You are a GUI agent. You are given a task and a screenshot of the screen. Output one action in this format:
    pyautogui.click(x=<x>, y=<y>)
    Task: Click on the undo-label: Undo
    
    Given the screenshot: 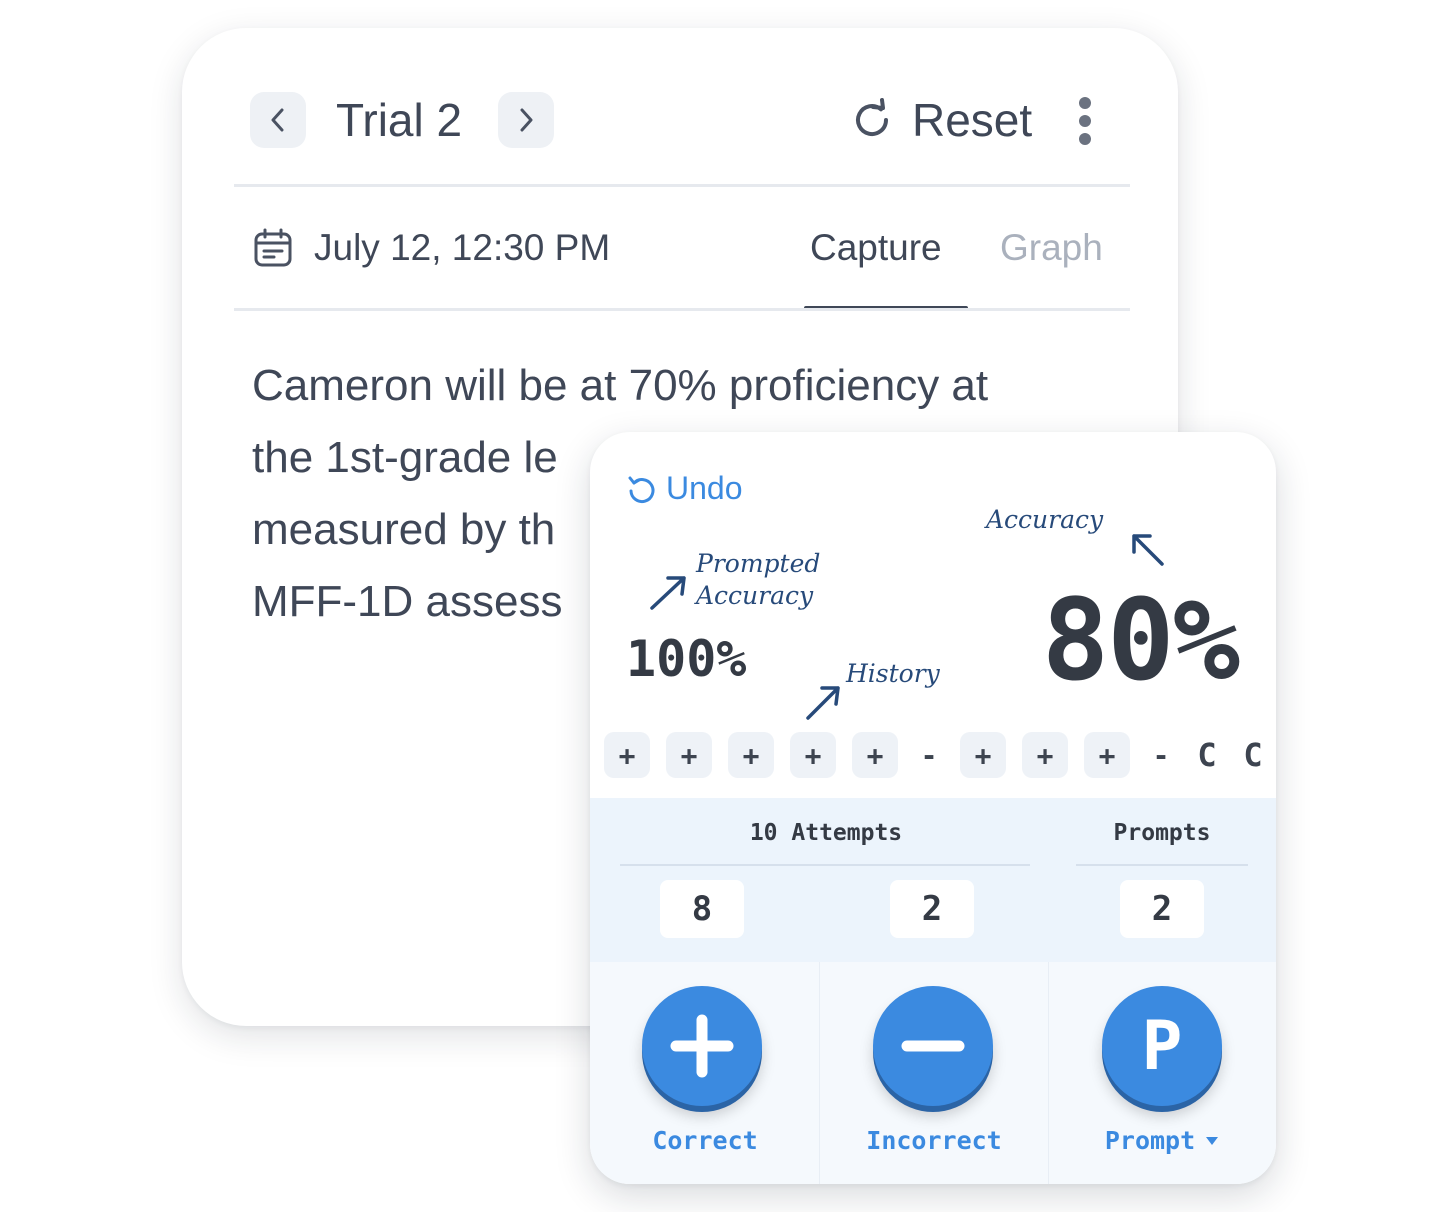 What is the action you would take?
    pyautogui.click(x=704, y=488)
    